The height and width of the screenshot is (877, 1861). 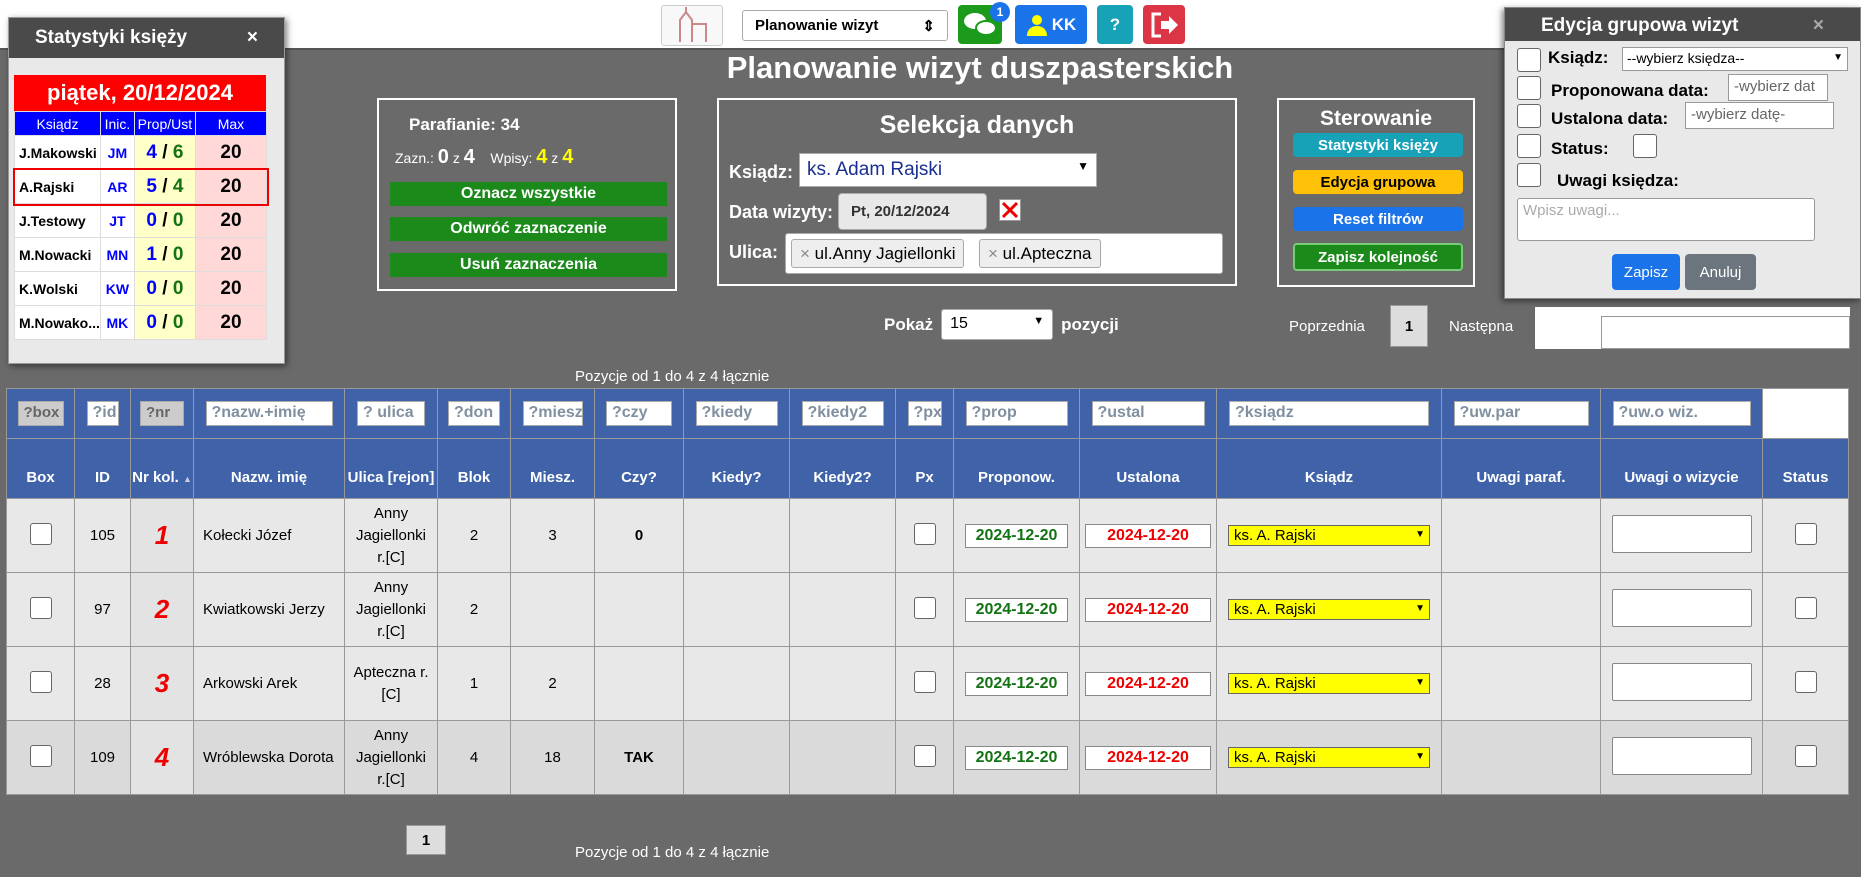 I want to click on filter-street-input: ? ulica, so click(x=391, y=413).